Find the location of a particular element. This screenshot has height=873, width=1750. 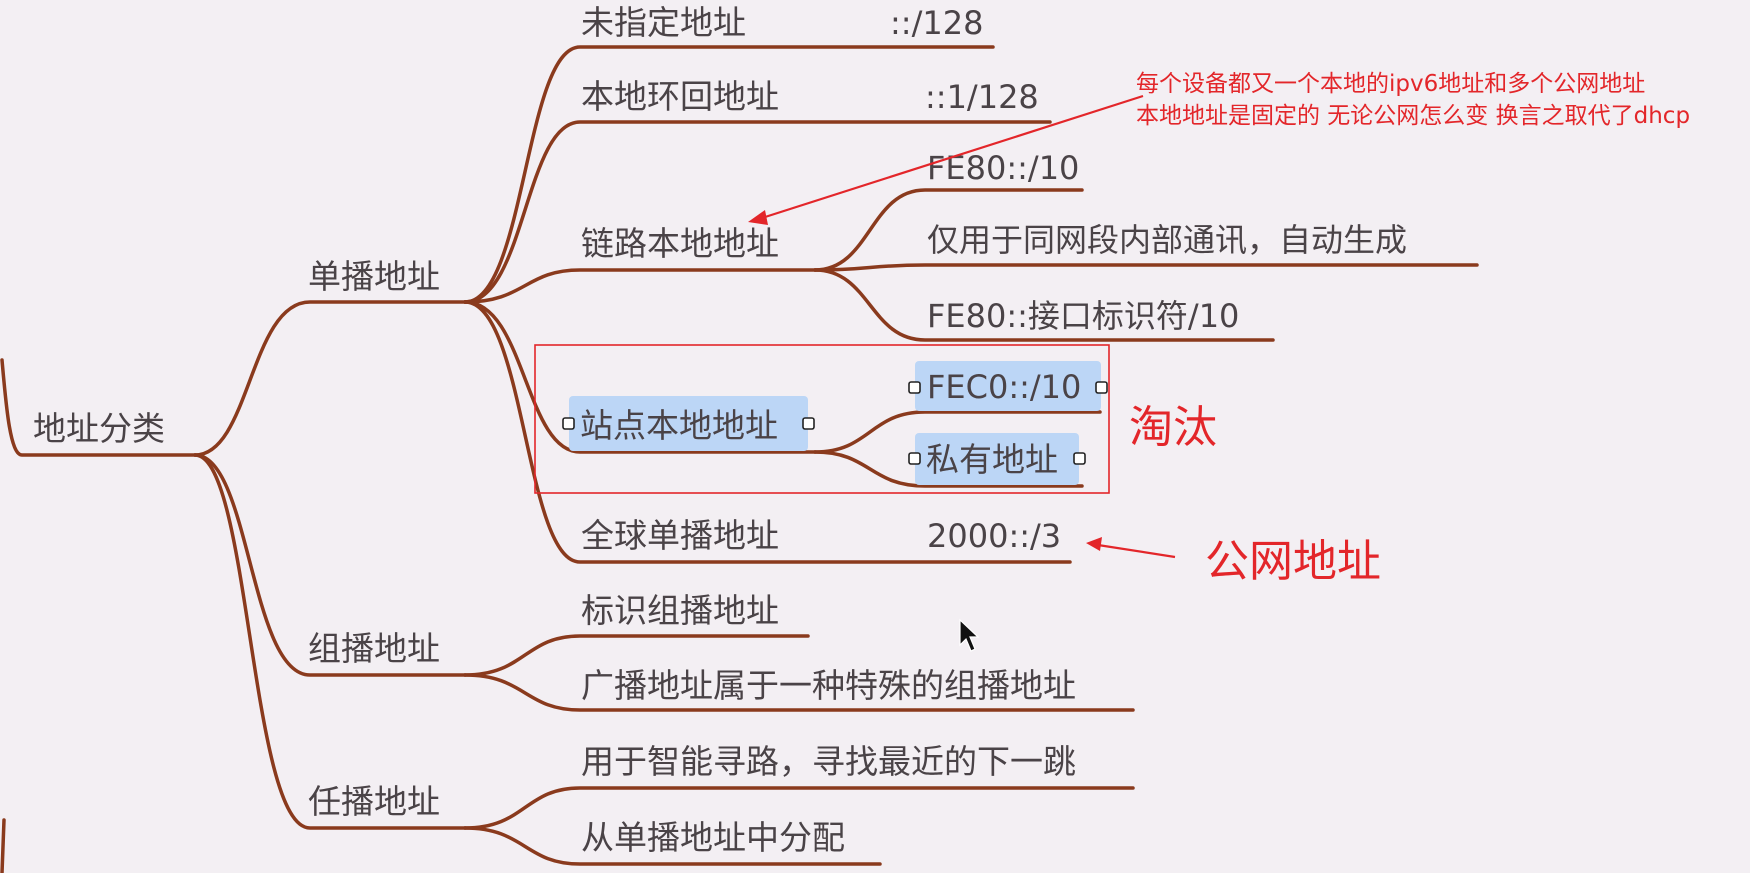

unspecified-value: ::/128 is located at coordinates (936, 23).